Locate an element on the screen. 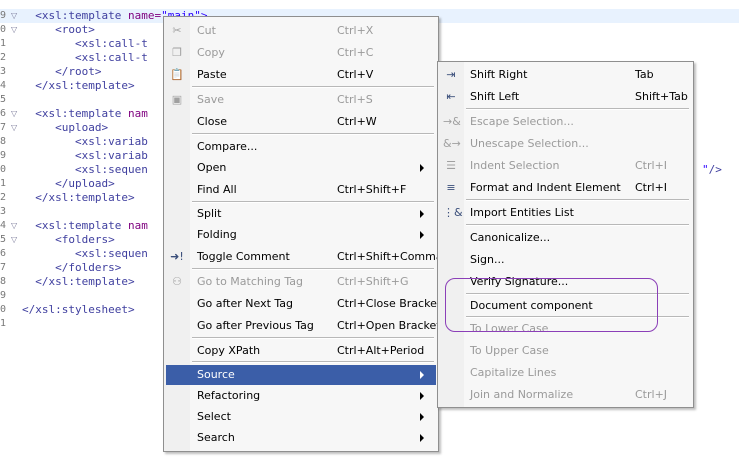 The height and width of the screenshot is (460, 739). code-line-tail: "/> is located at coordinates (712, 169).